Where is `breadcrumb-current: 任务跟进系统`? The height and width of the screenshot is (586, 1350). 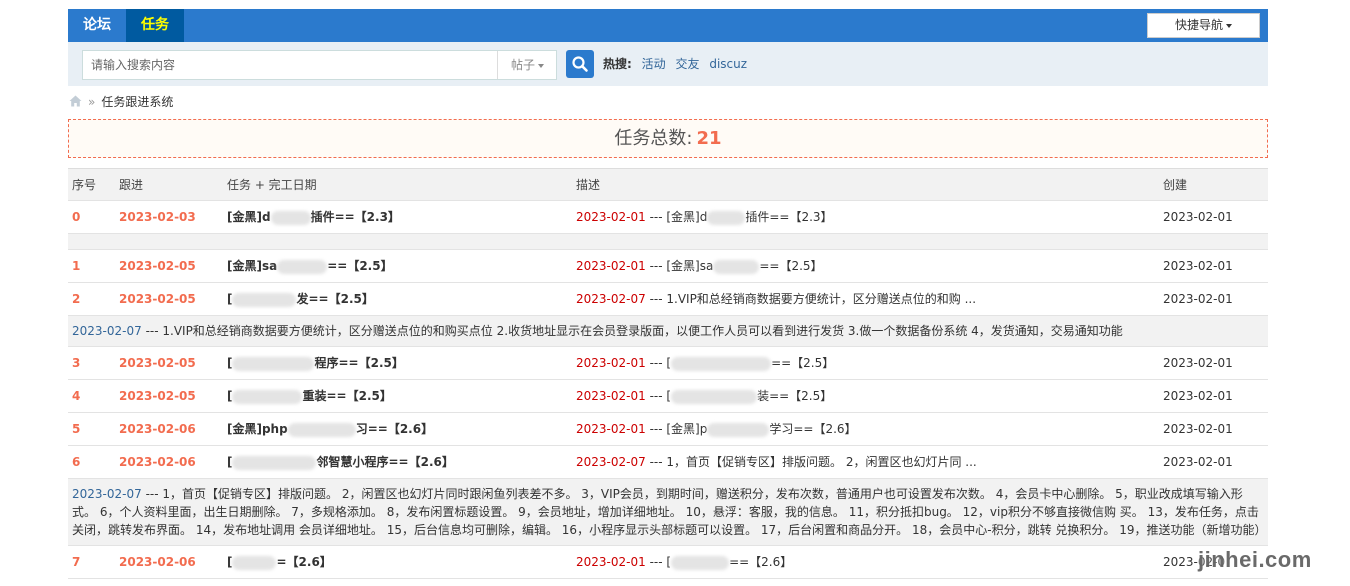
breadcrumb-current: 任务跟进系统 is located at coordinates (137, 102).